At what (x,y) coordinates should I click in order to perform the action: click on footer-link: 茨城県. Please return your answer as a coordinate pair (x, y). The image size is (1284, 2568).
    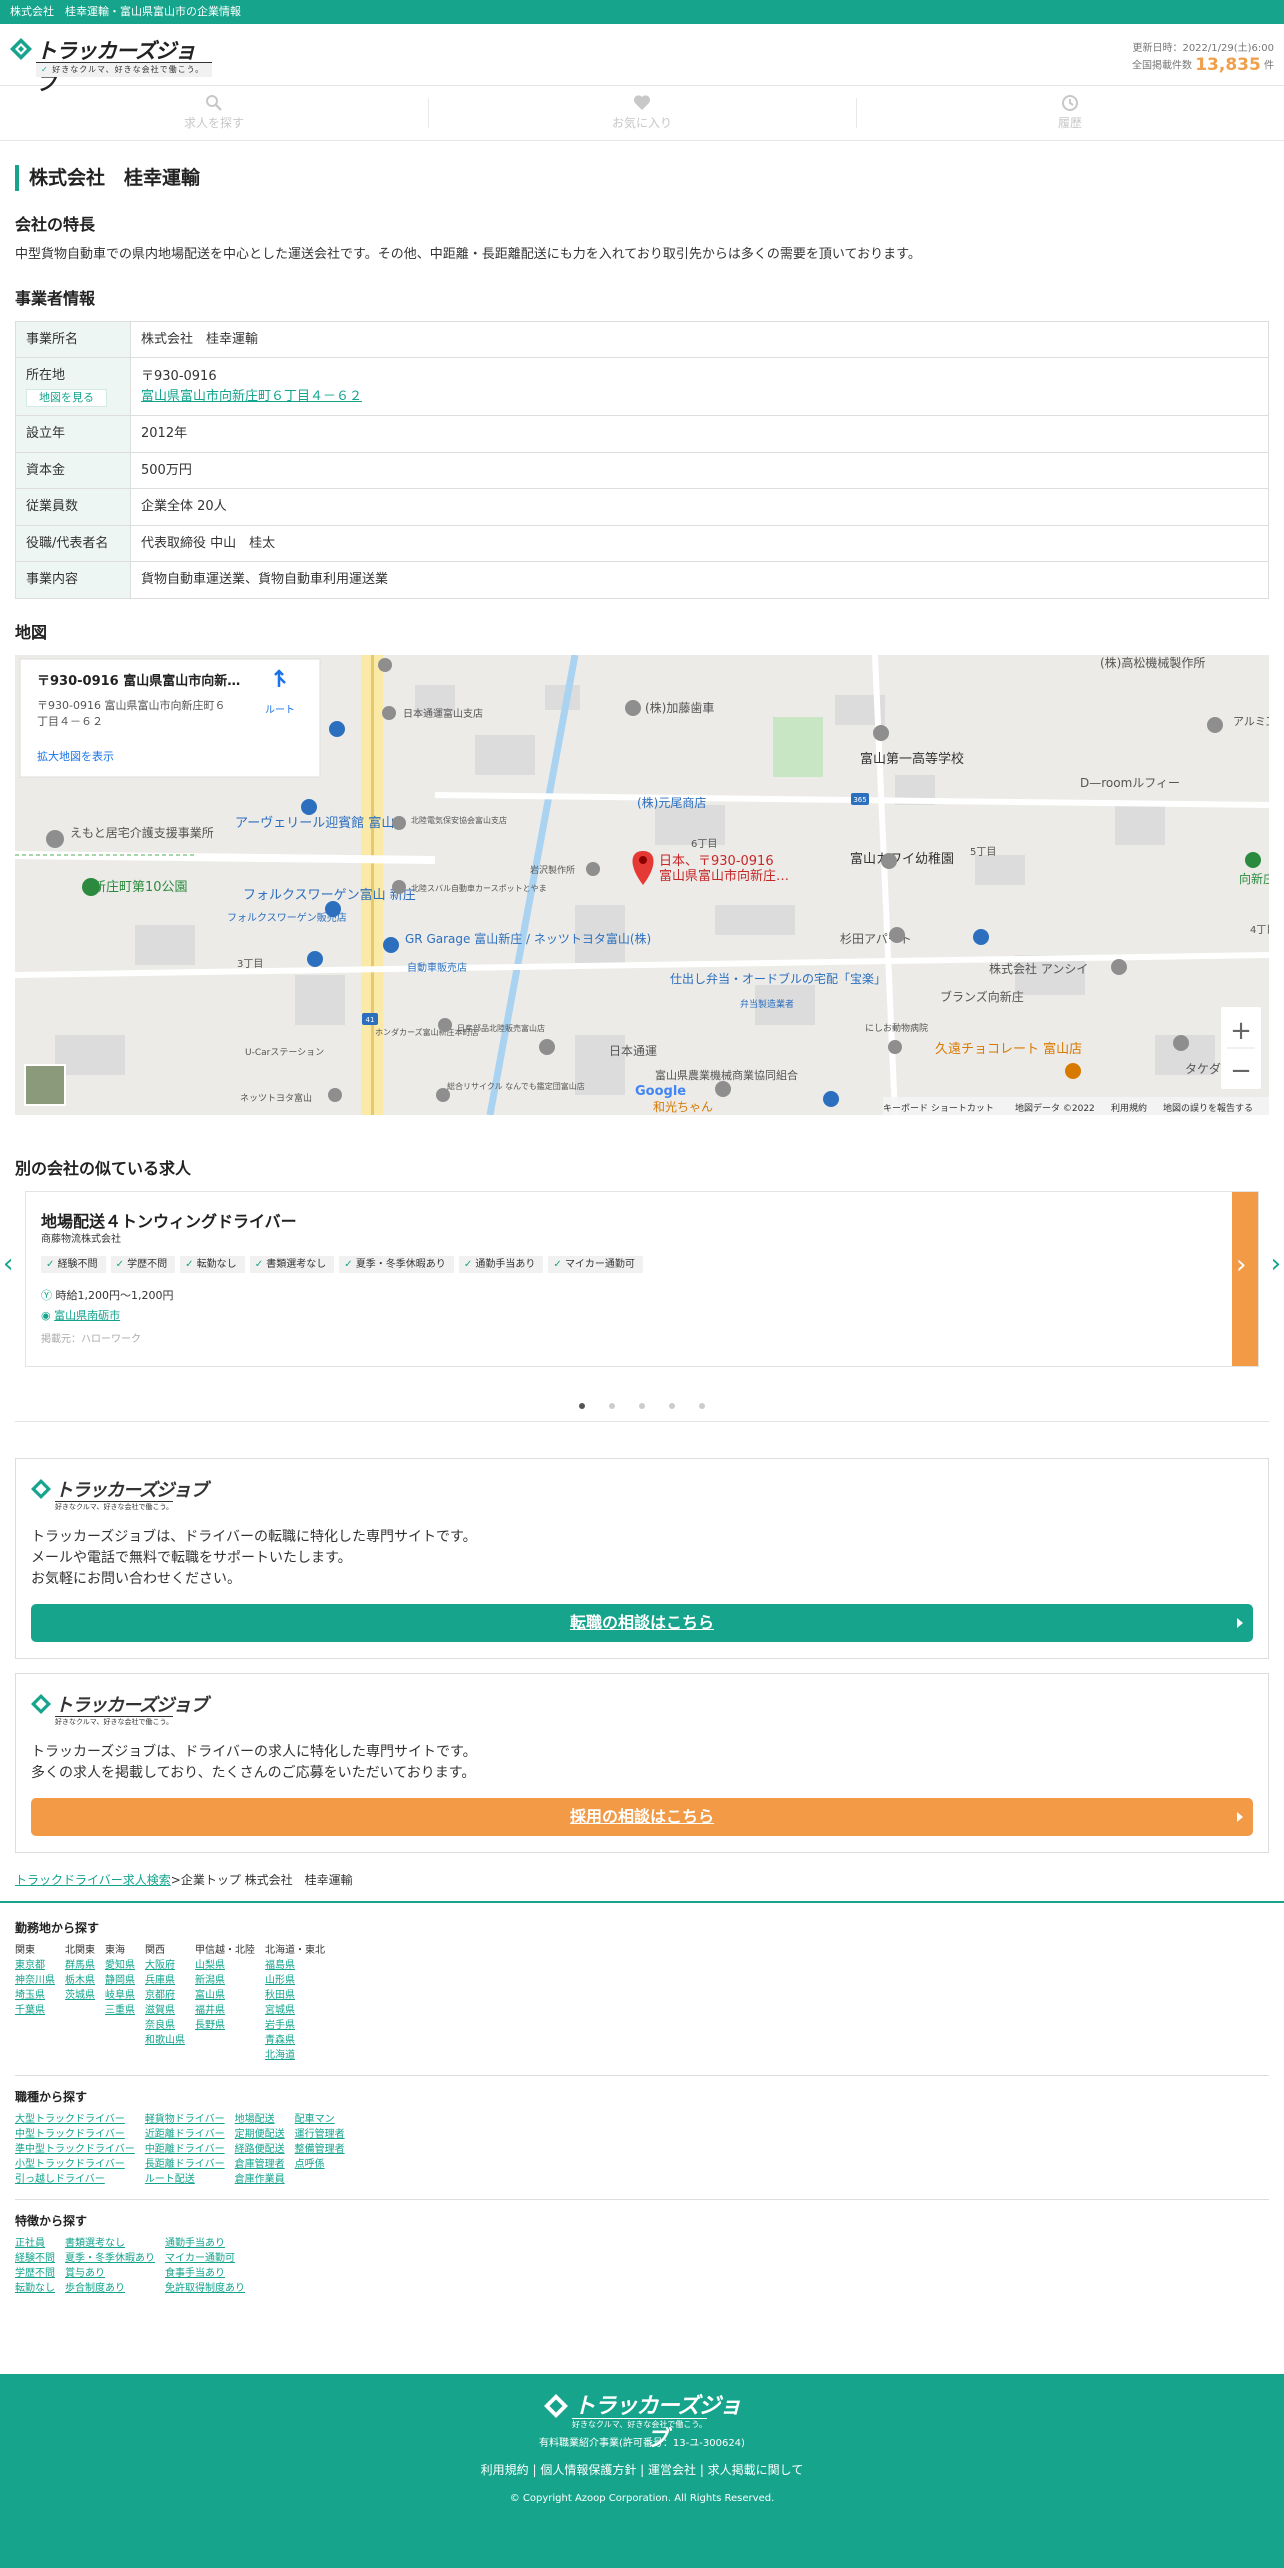
    Looking at the image, I should click on (80, 1995).